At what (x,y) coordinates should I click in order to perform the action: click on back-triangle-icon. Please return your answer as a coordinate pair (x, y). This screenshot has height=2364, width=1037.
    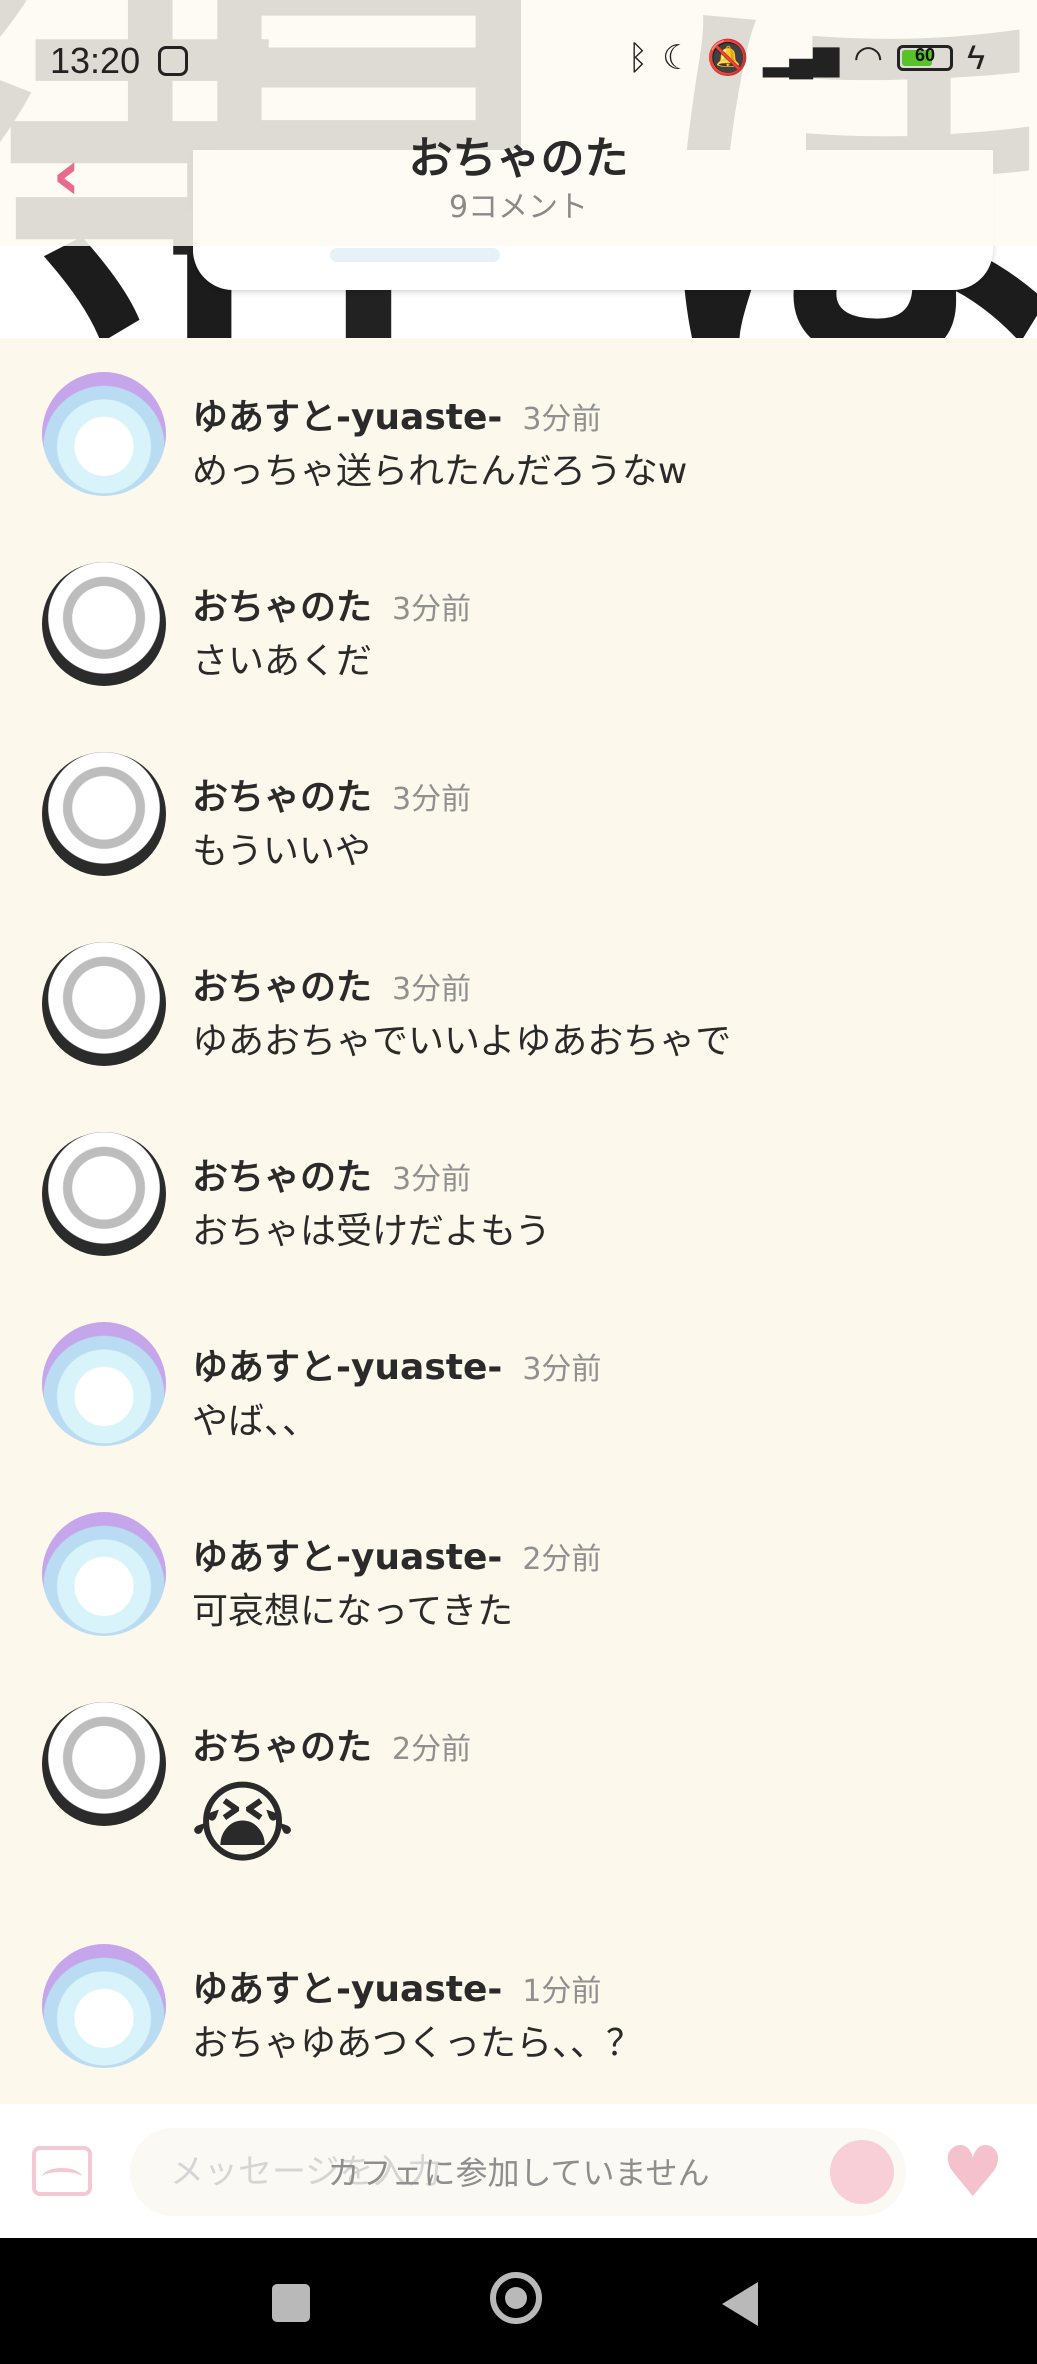
    Looking at the image, I should click on (740, 2304).